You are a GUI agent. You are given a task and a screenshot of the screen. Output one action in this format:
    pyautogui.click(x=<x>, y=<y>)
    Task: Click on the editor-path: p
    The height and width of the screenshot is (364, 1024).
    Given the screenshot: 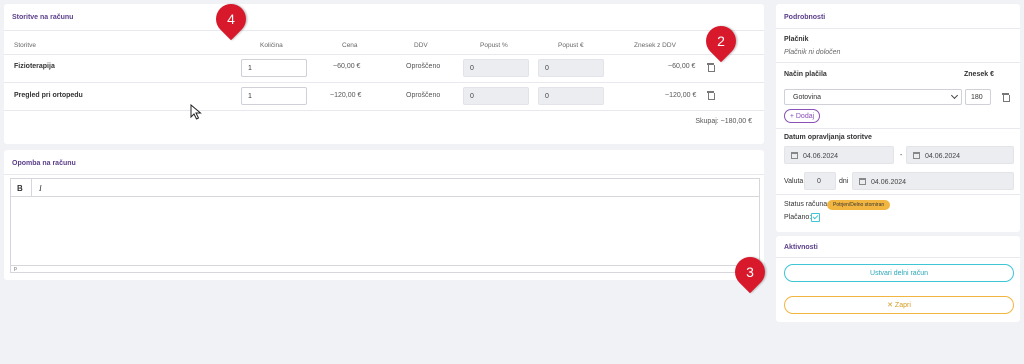 What is the action you would take?
    pyautogui.click(x=15, y=269)
    